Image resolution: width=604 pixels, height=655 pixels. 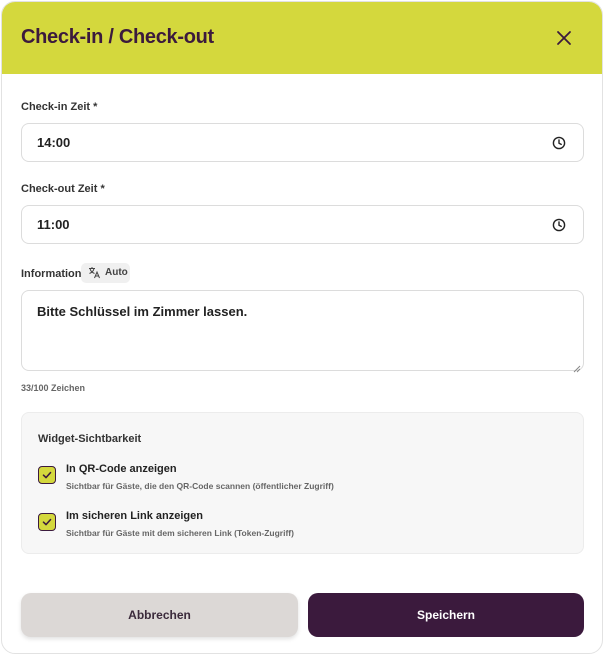 What do you see at coordinates (63, 189) in the screenshot?
I see `checkout-label: Check-out Zeit *` at bounding box center [63, 189].